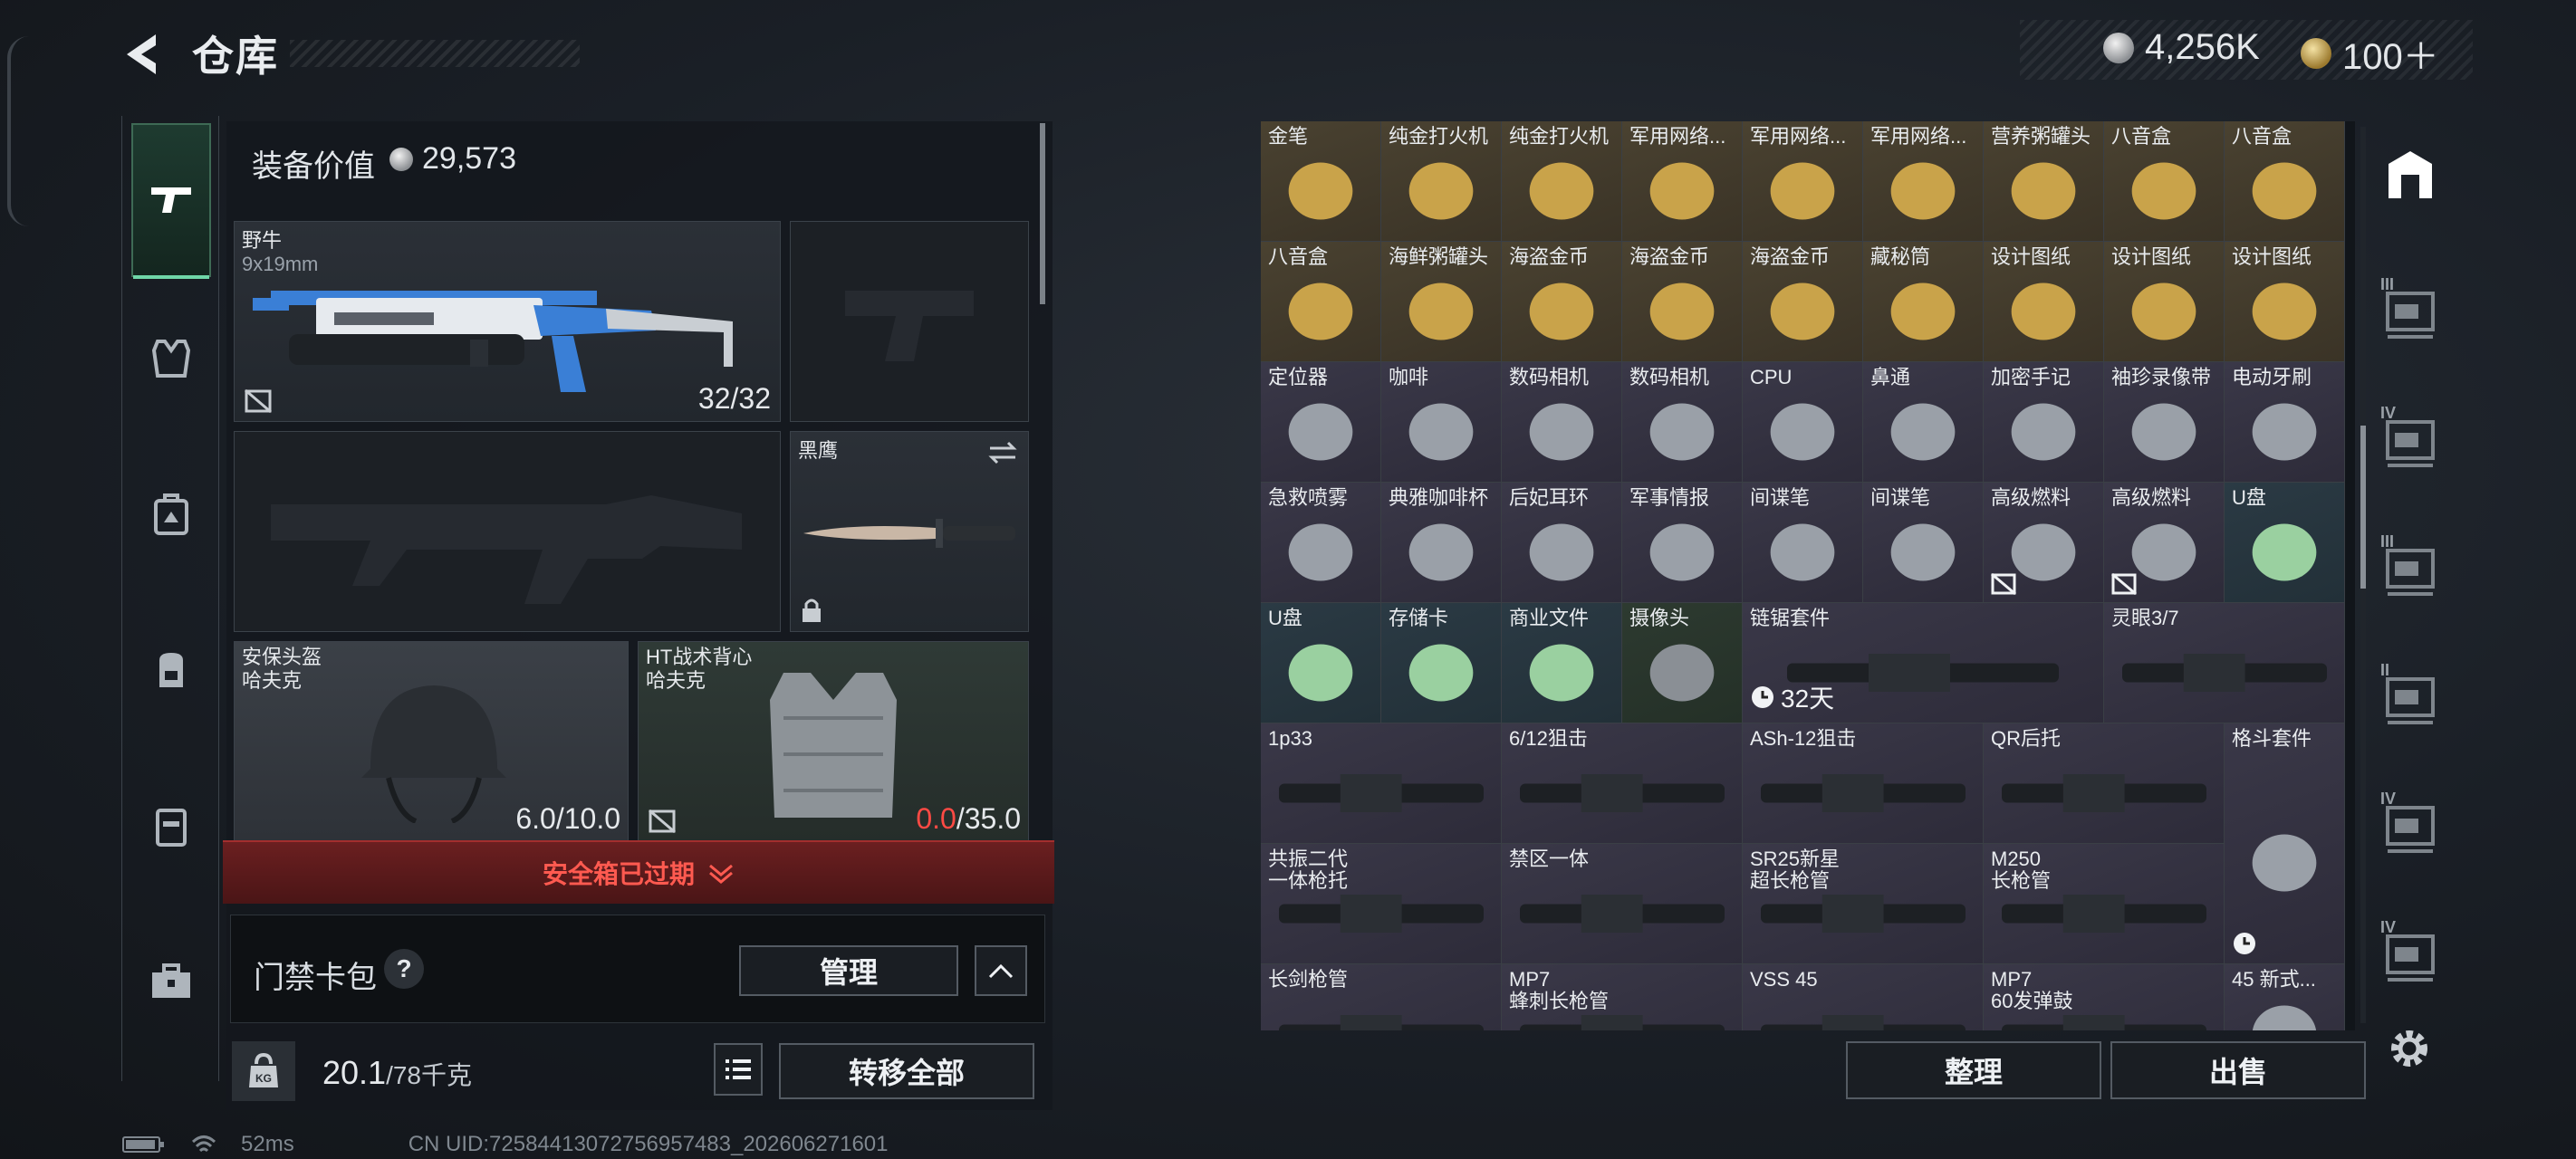 The image size is (2576, 1159). What do you see at coordinates (2104, 904) in the screenshot?
I see `inventory-item: M250 长枪管` at bounding box center [2104, 904].